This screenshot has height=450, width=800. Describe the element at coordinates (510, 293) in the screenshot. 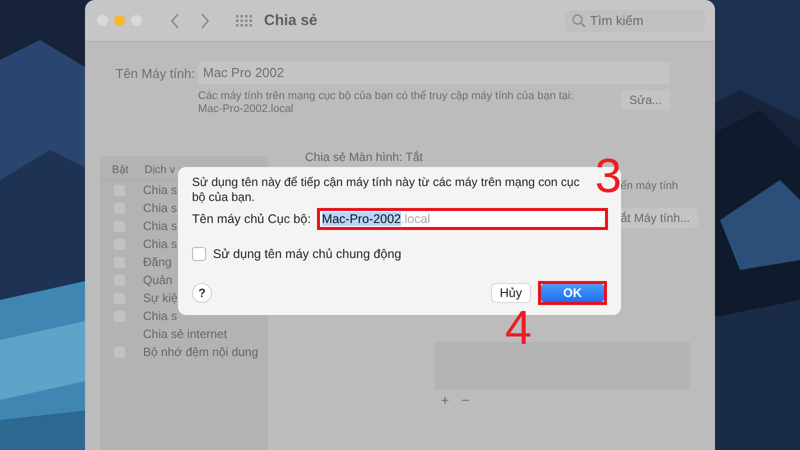

I see `cancel-button: Hủy` at that location.